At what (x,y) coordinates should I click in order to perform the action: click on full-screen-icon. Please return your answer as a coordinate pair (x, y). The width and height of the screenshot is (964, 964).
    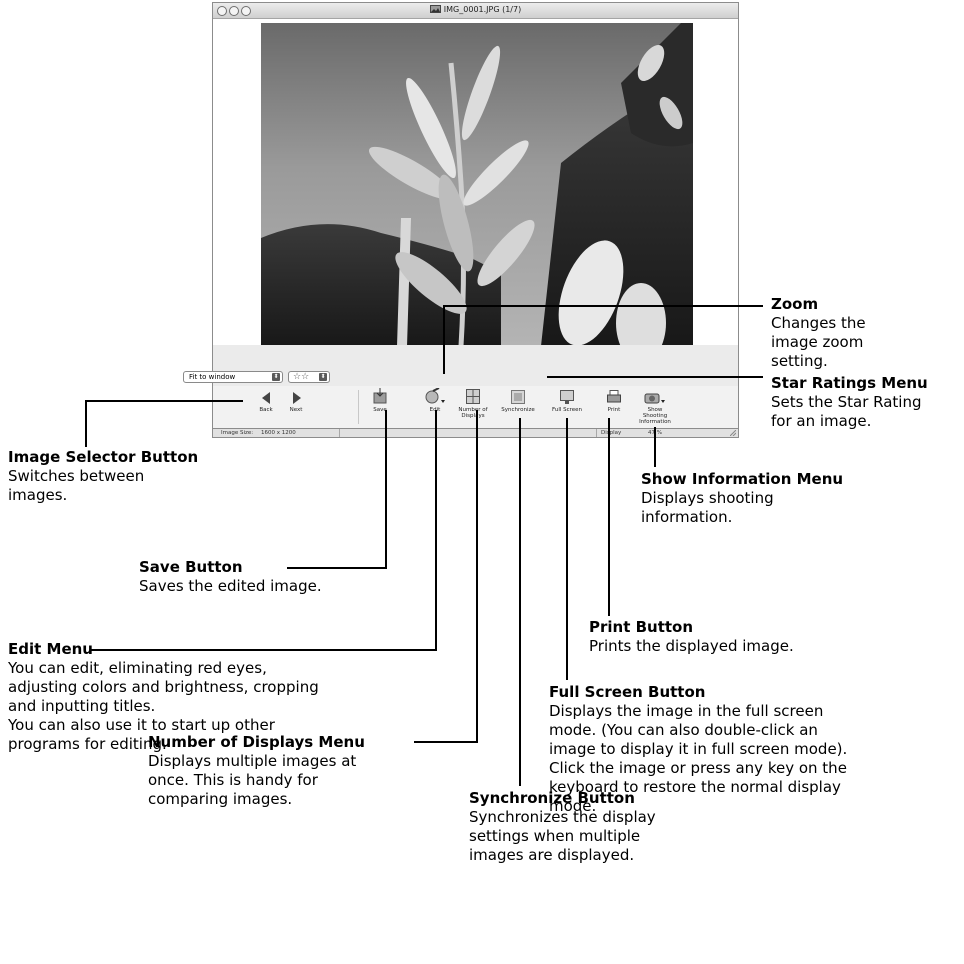
    Looking at the image, I should click on (567, 397).